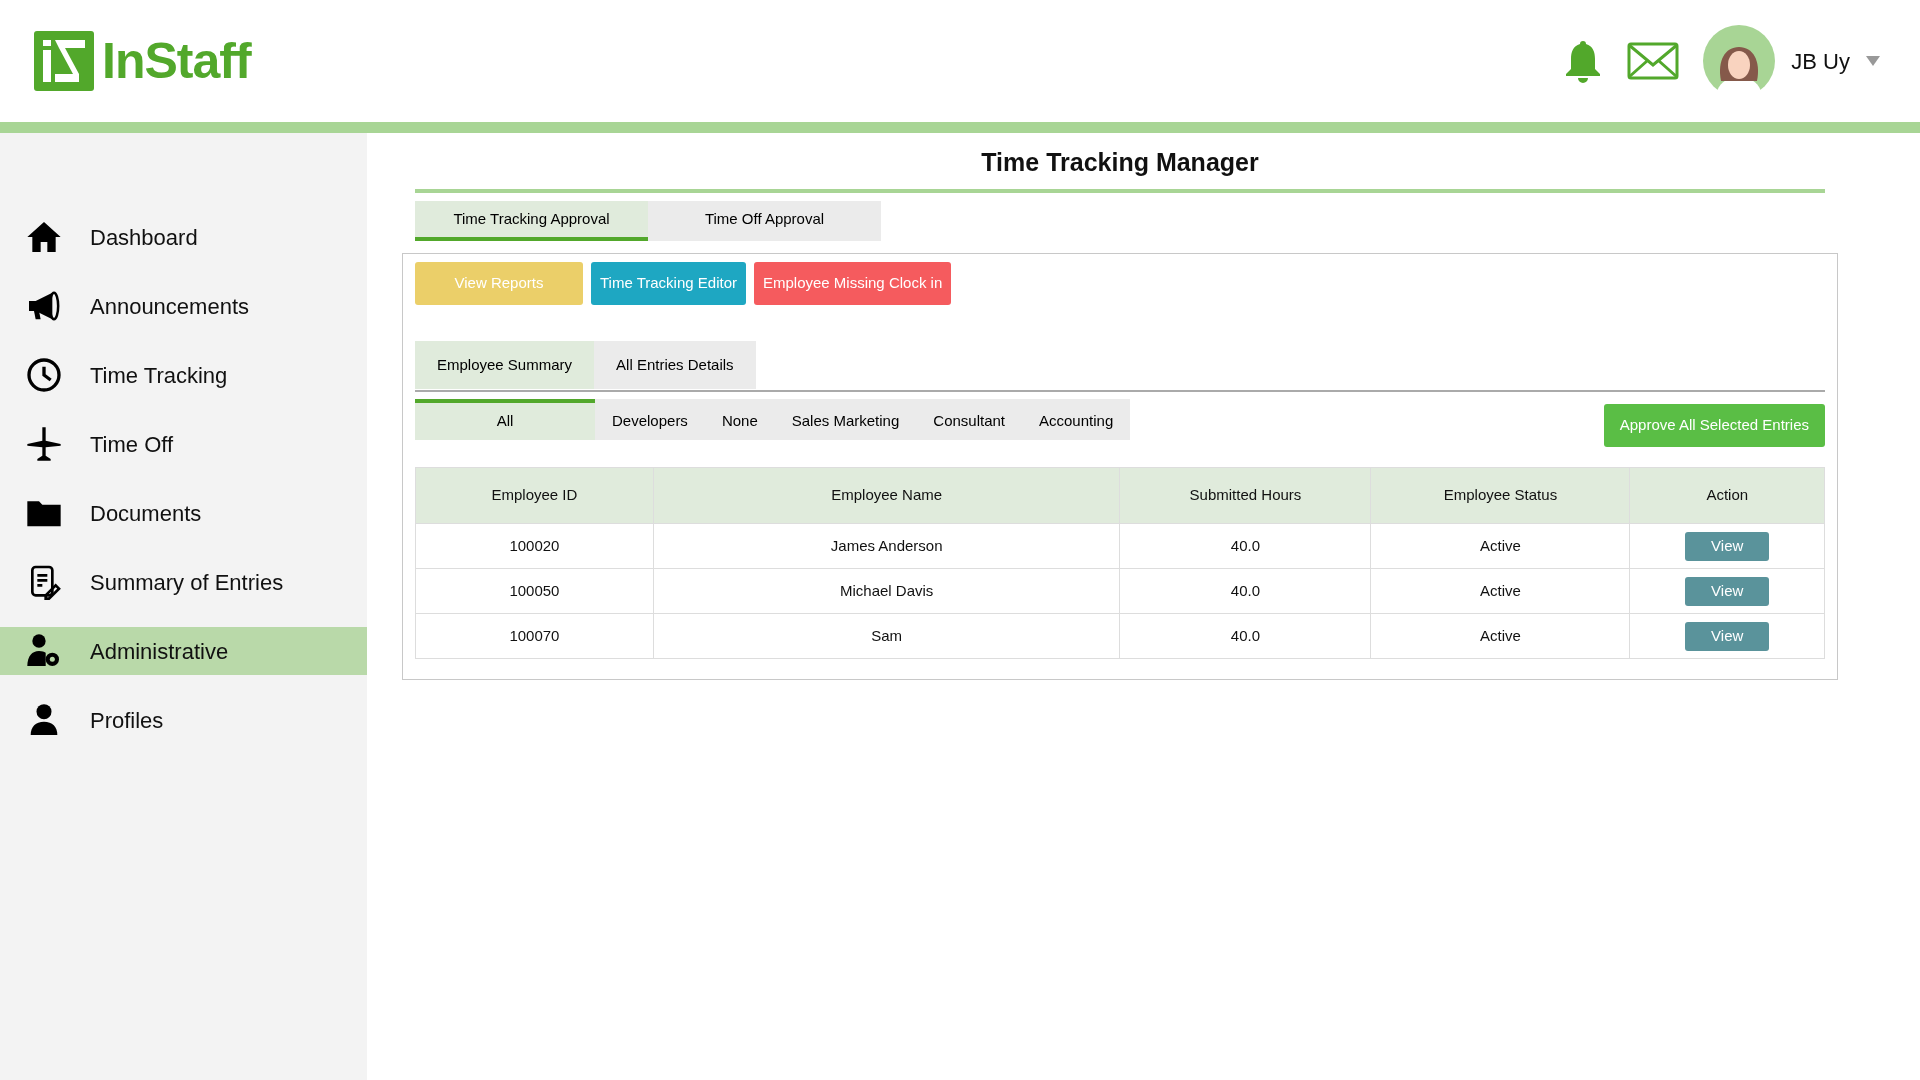  Describe the element at coordinates (764, 221) in the screenshot. I see `tab: Time Off Approval` at that location.